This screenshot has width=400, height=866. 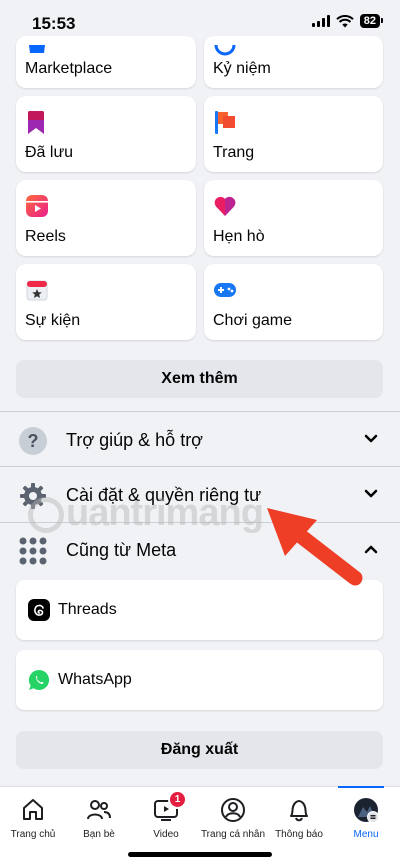 What do you see at coordinates (366, 810) in the screenshot?
I see `avatar-menu-icon` at bounding box center [366, 810].